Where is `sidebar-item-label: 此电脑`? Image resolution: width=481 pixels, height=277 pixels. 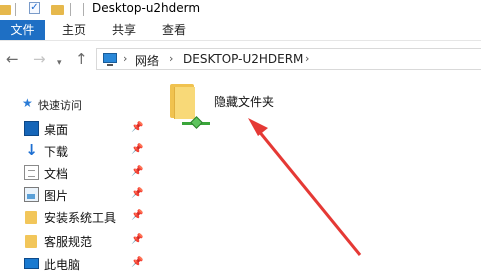
sidebar-item-label: 此电脑 is located at coordinates (62, 265).